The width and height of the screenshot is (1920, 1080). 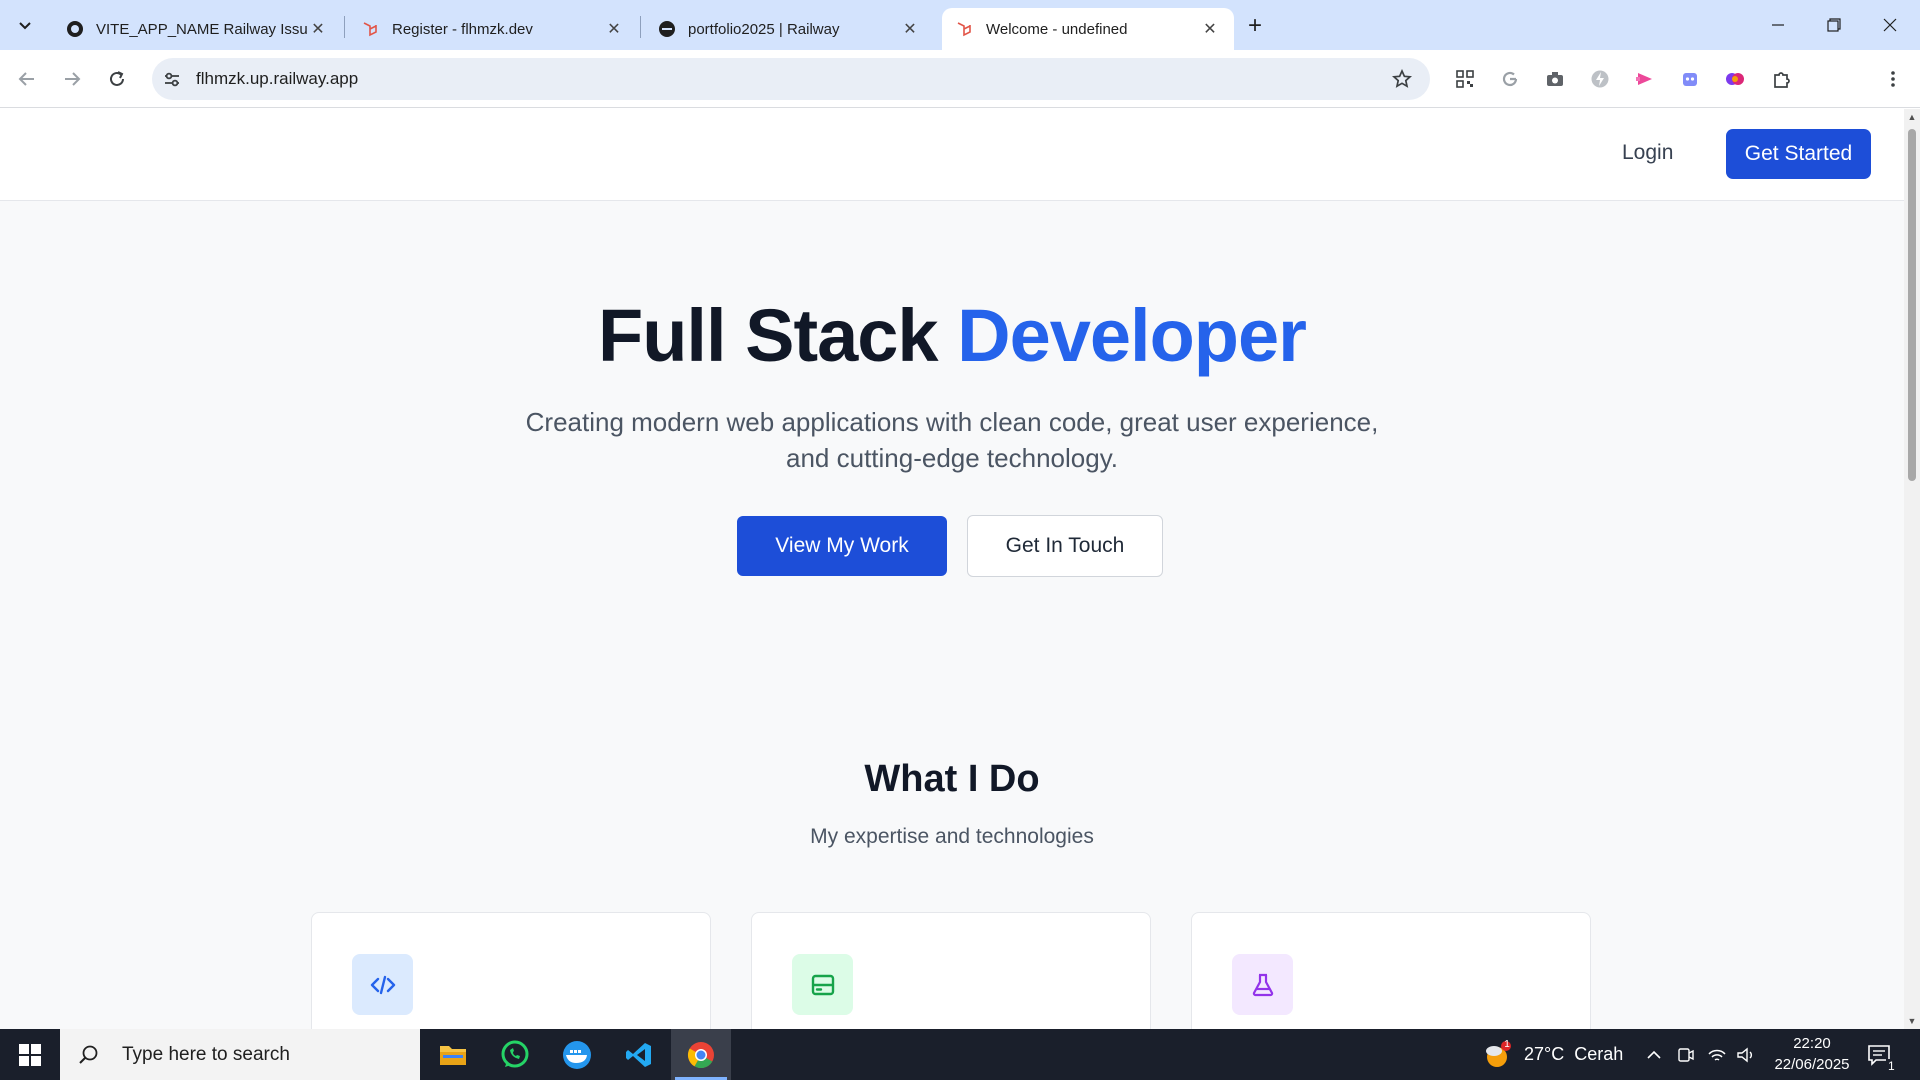 I want to click on vscode-icon, so click(x=638, y=1054).